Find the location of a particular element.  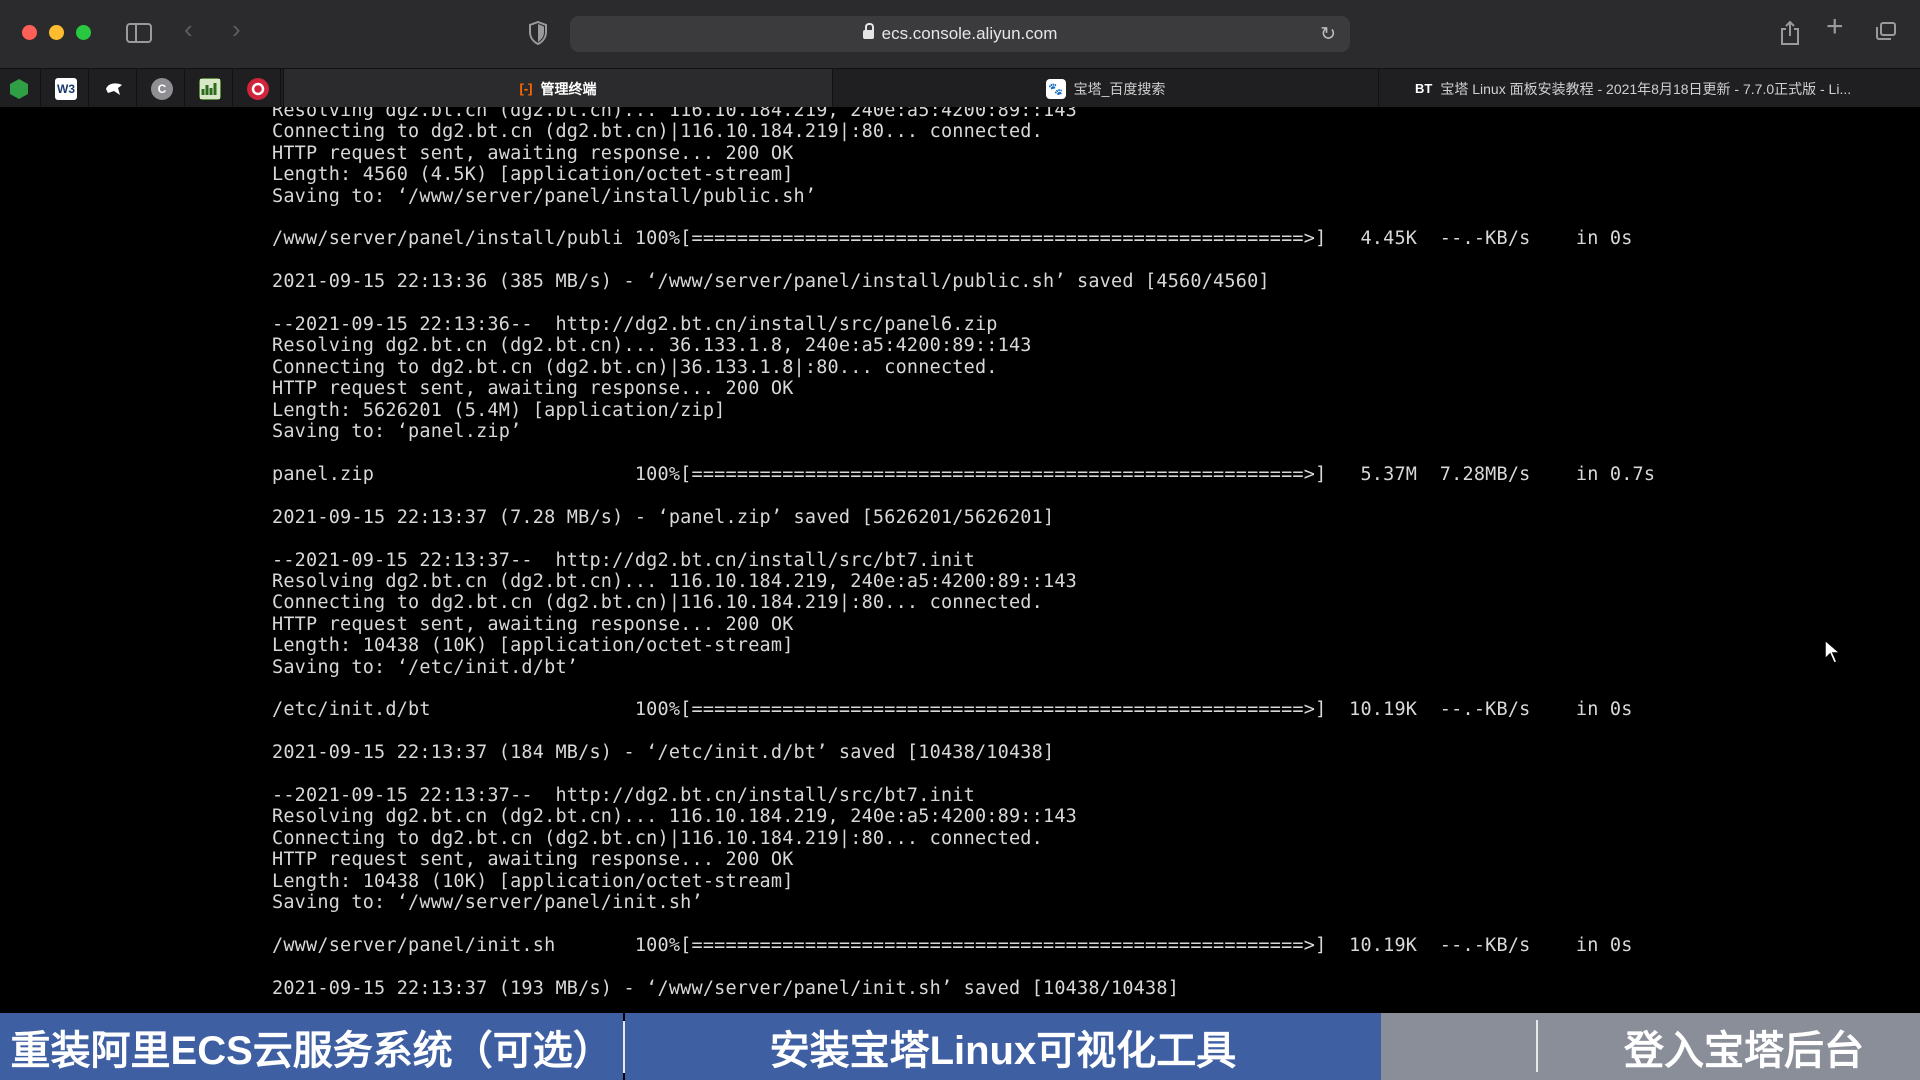

tab-label: 宝塔_百度搜索 is located at coordinates (1119, 88).